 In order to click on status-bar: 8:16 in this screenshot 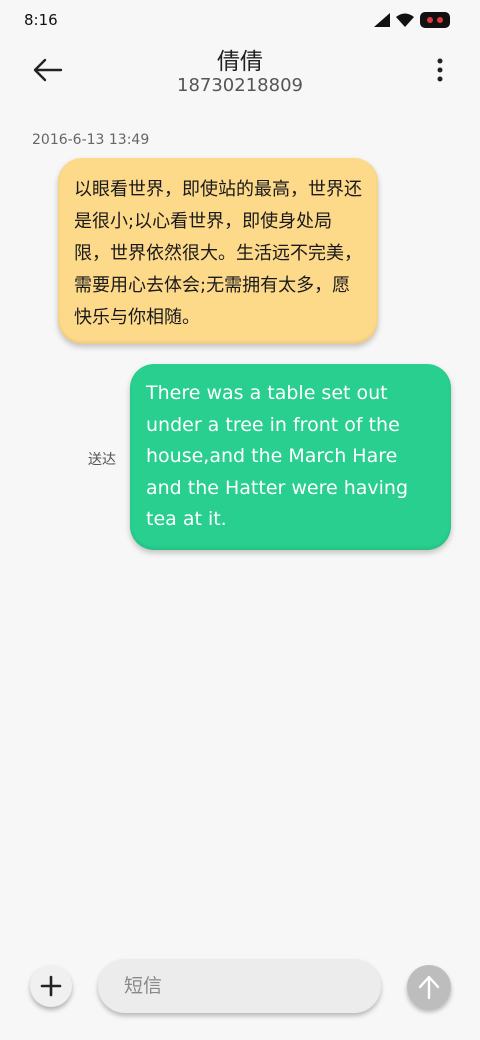, I will do `click(240, 20)`.